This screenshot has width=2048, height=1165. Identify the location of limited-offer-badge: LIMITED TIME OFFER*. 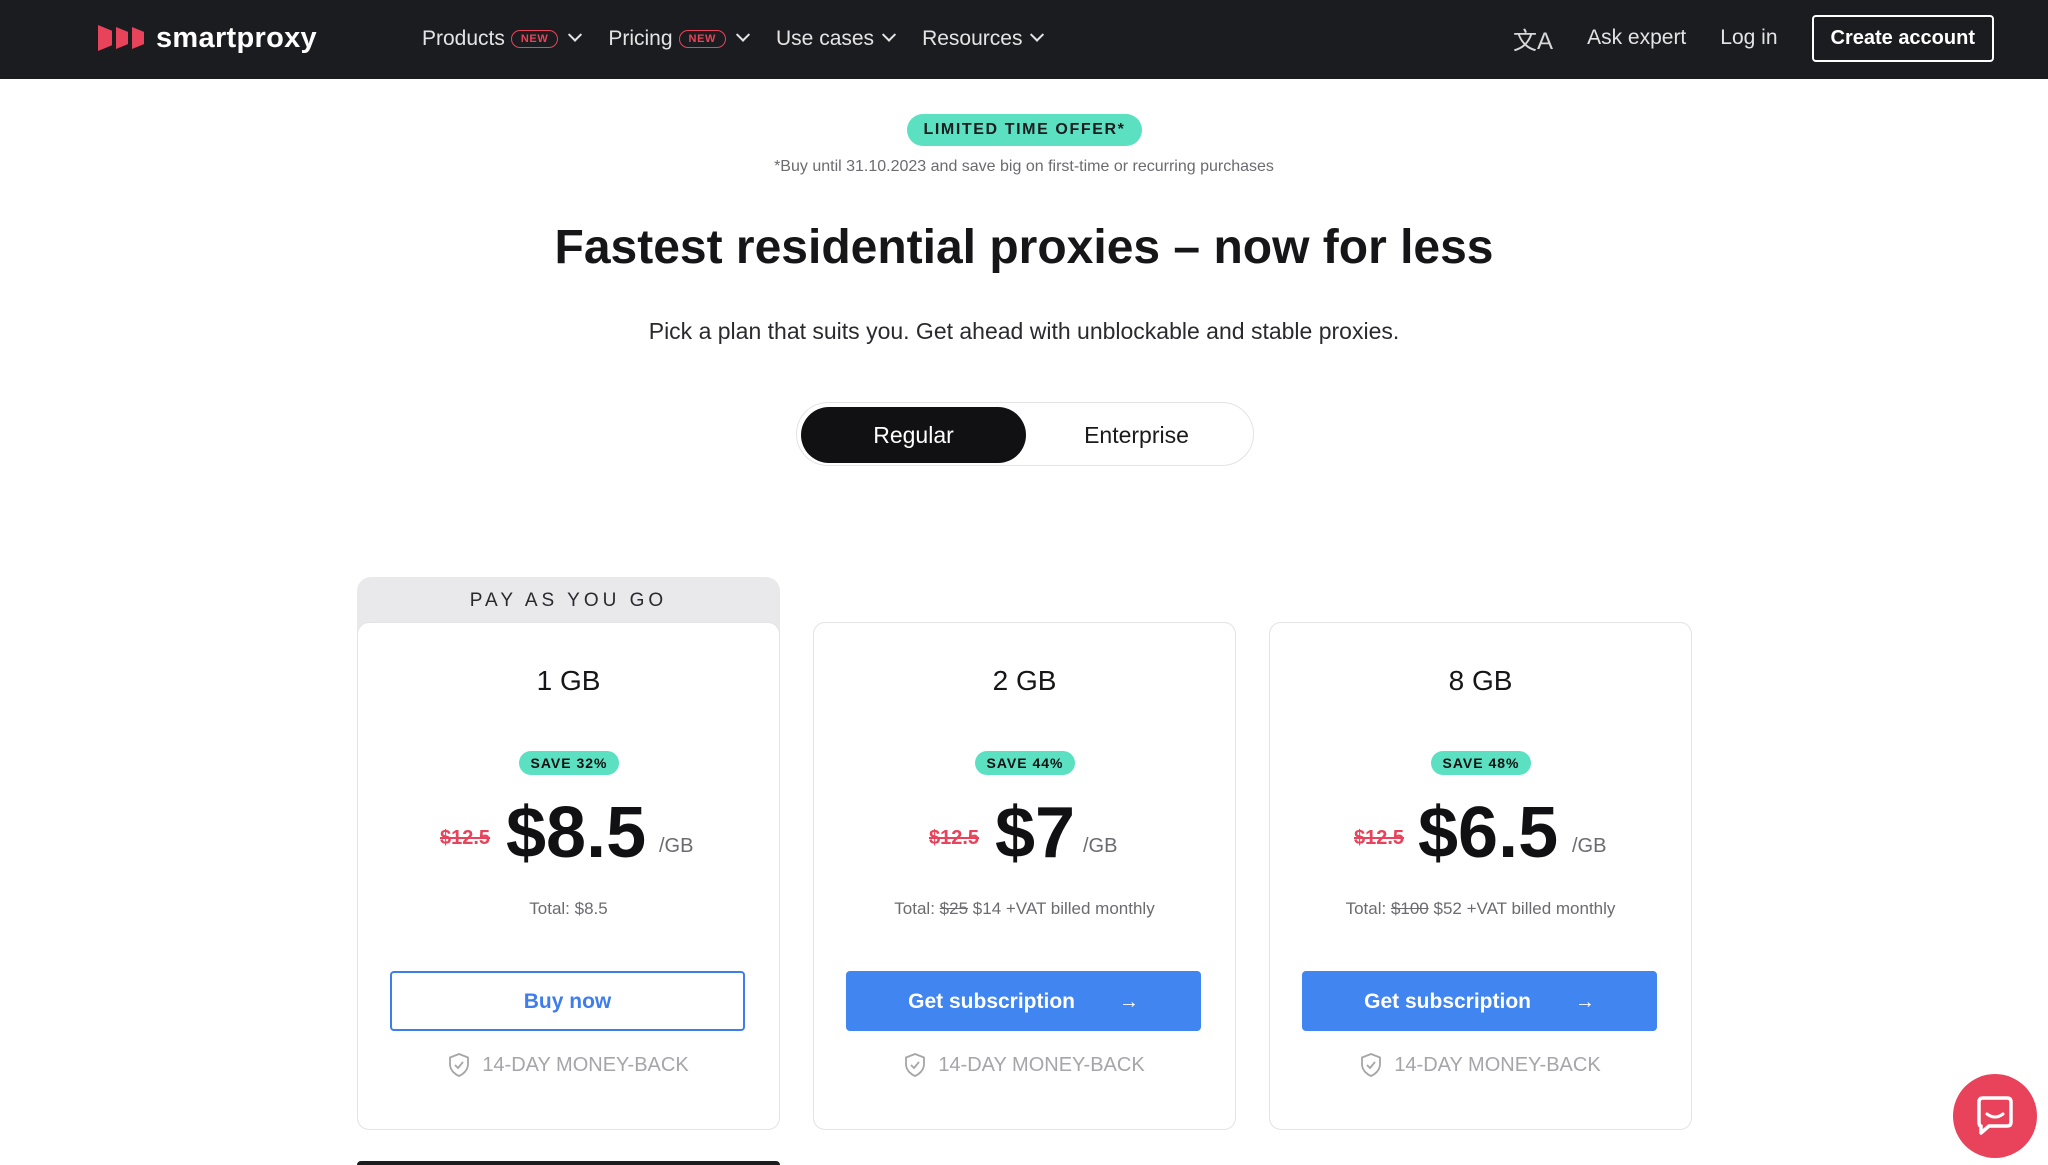
(1024, 130).